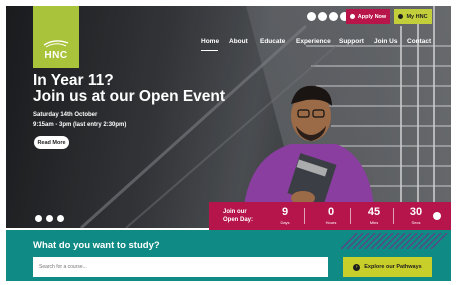  Describe the element at coordinates (285, 222) in the screenshot. I see `countdown-days-unit: Days` at that location.